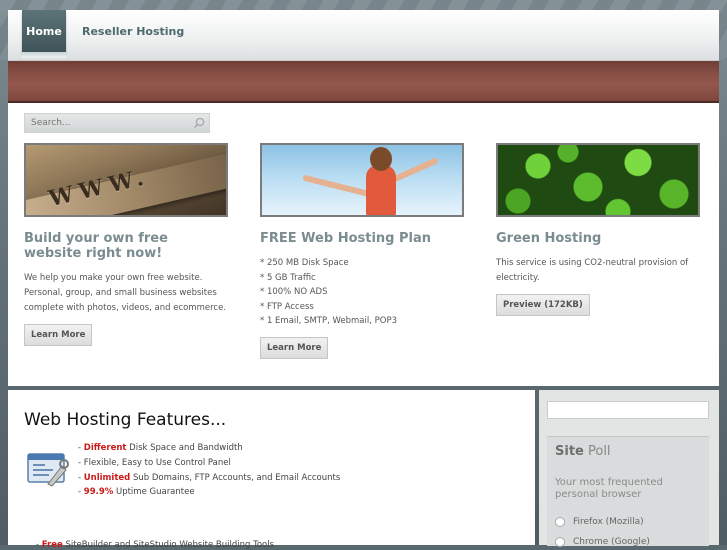 The image size is (727, 550). Describe the element at coordinates (44, 34) in the screenshot. I see `nav-home-tab: Home` at that location.